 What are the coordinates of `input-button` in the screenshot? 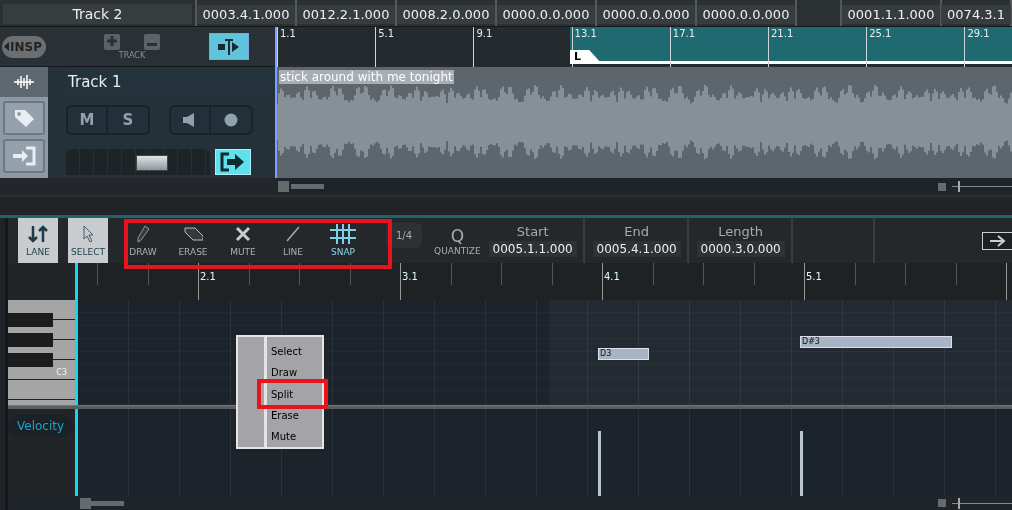 It's located at (24, 156).